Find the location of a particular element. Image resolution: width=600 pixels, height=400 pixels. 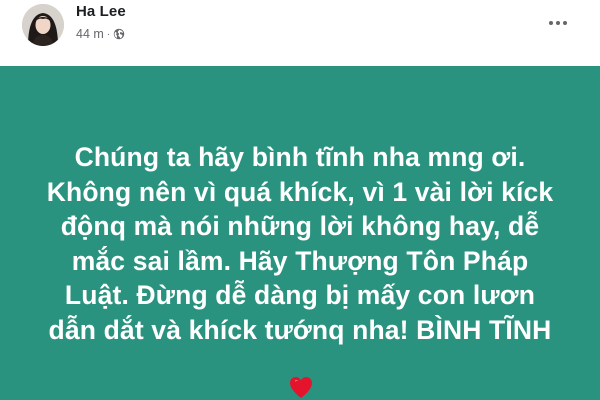

post-text-line: Chúng ta hãy bình tĩnh nha mng ơi. is located at coordinates (300, 157).